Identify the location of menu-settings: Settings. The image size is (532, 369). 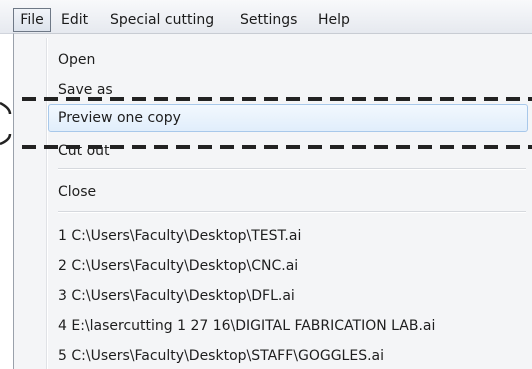
(268, 20).